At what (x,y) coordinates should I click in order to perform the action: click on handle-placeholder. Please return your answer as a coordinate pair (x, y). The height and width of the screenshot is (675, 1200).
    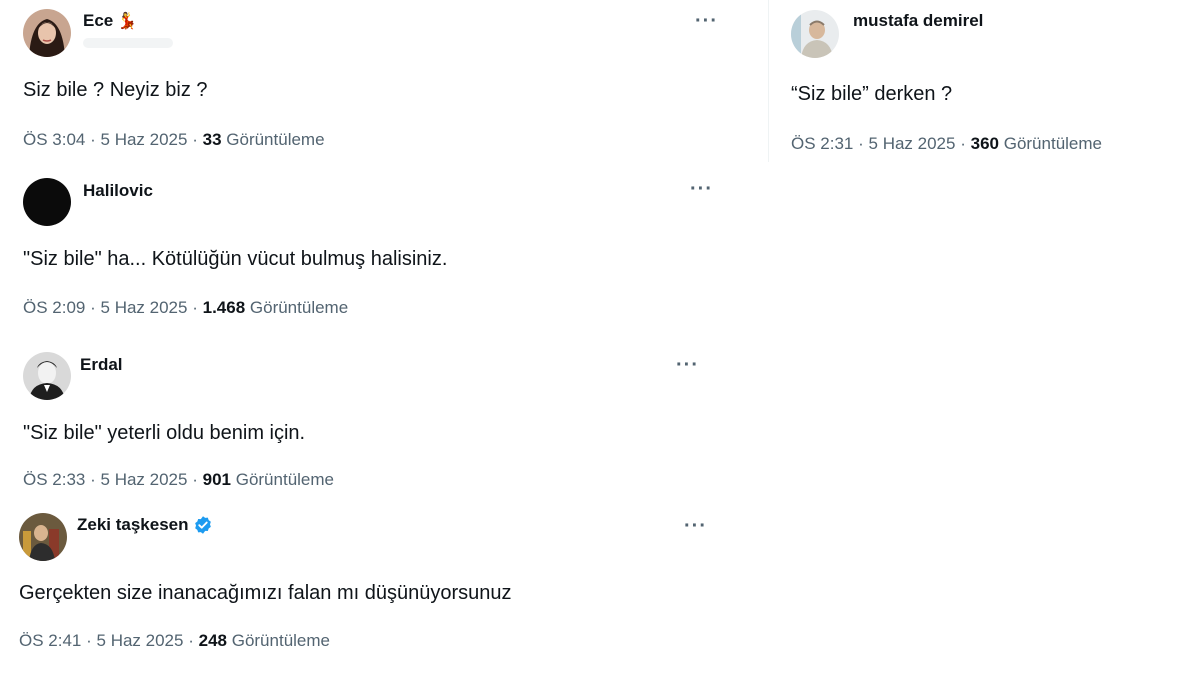
    Looking at the image, I should click on (128, 43).